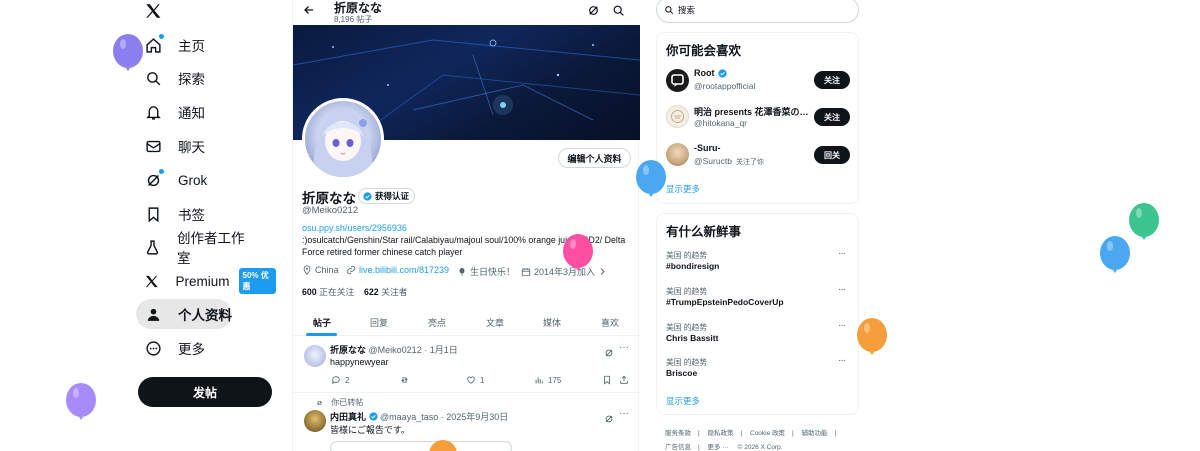 The height and width of the screenshot is (451, 1200). What do you see at coordinates (154, 12) in the screenshot?
I see `x-logo-icon` at bounding box center [154, 12].